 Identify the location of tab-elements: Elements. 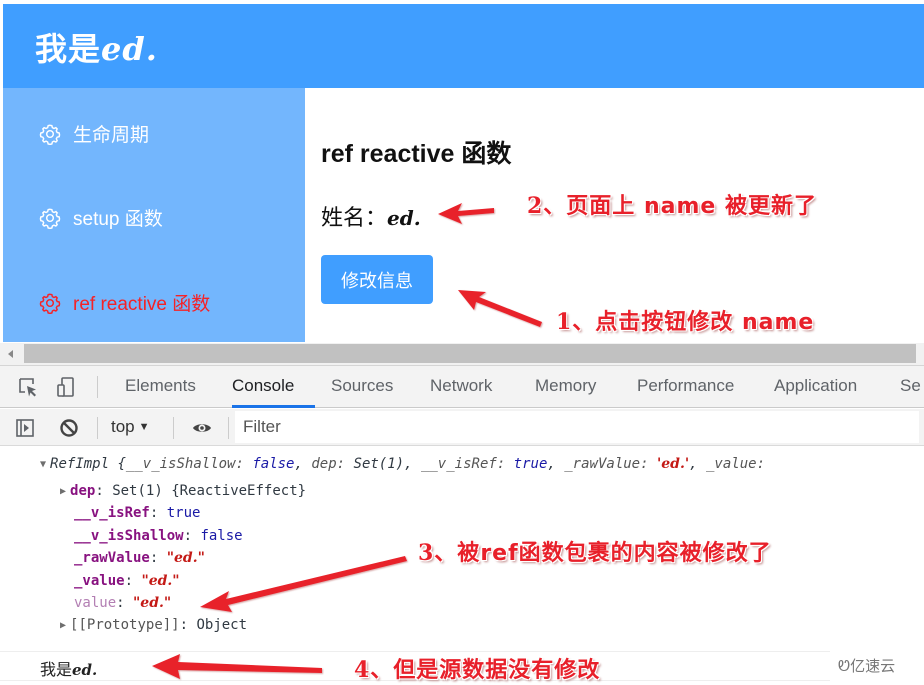
(160, 386).